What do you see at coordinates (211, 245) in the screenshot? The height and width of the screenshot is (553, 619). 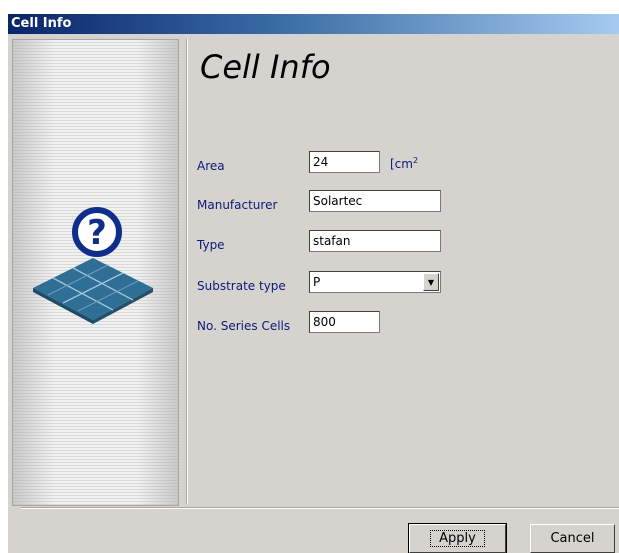 I see `type-label: Type` at bounding box center [211, 245].